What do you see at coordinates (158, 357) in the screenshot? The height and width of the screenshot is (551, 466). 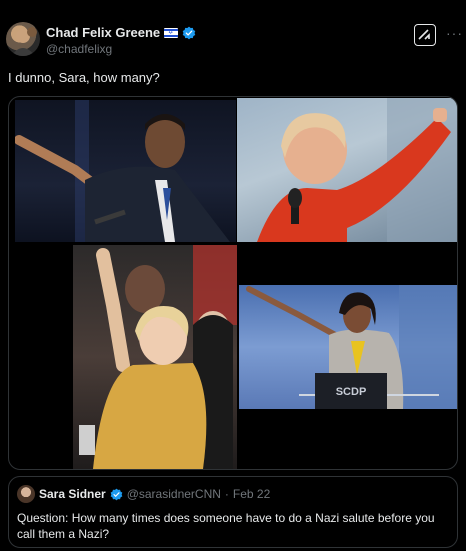 I see `clinton-photo-art` at bounding box center [158, 357].